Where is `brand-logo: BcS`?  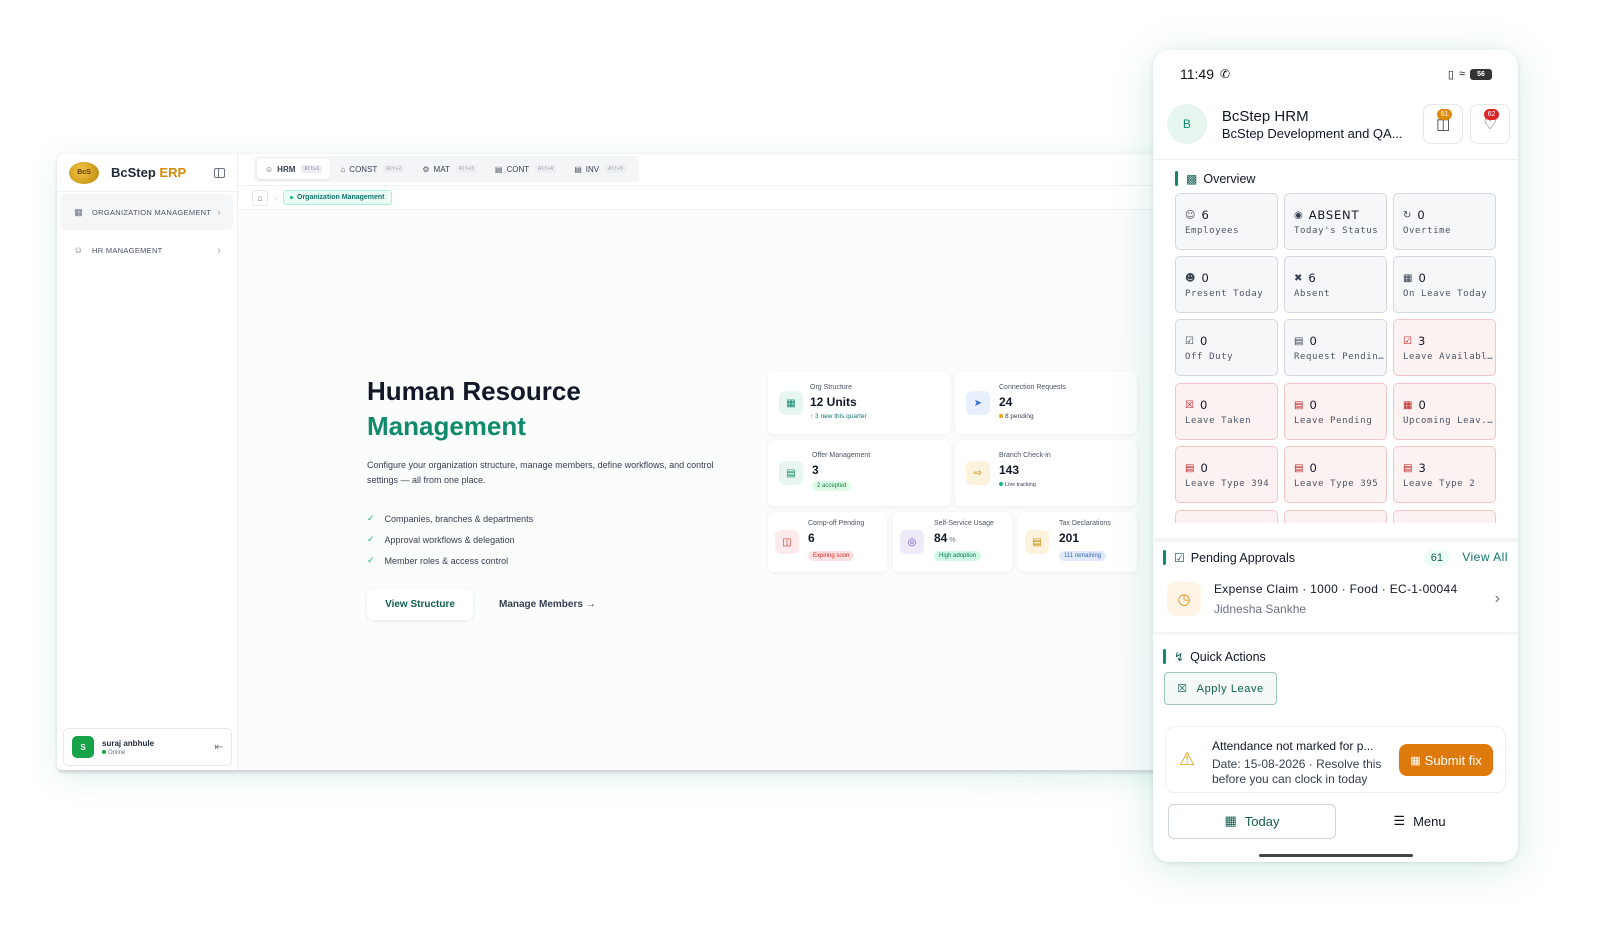 brand-logo: BcS is located at coordinates (84, 172).